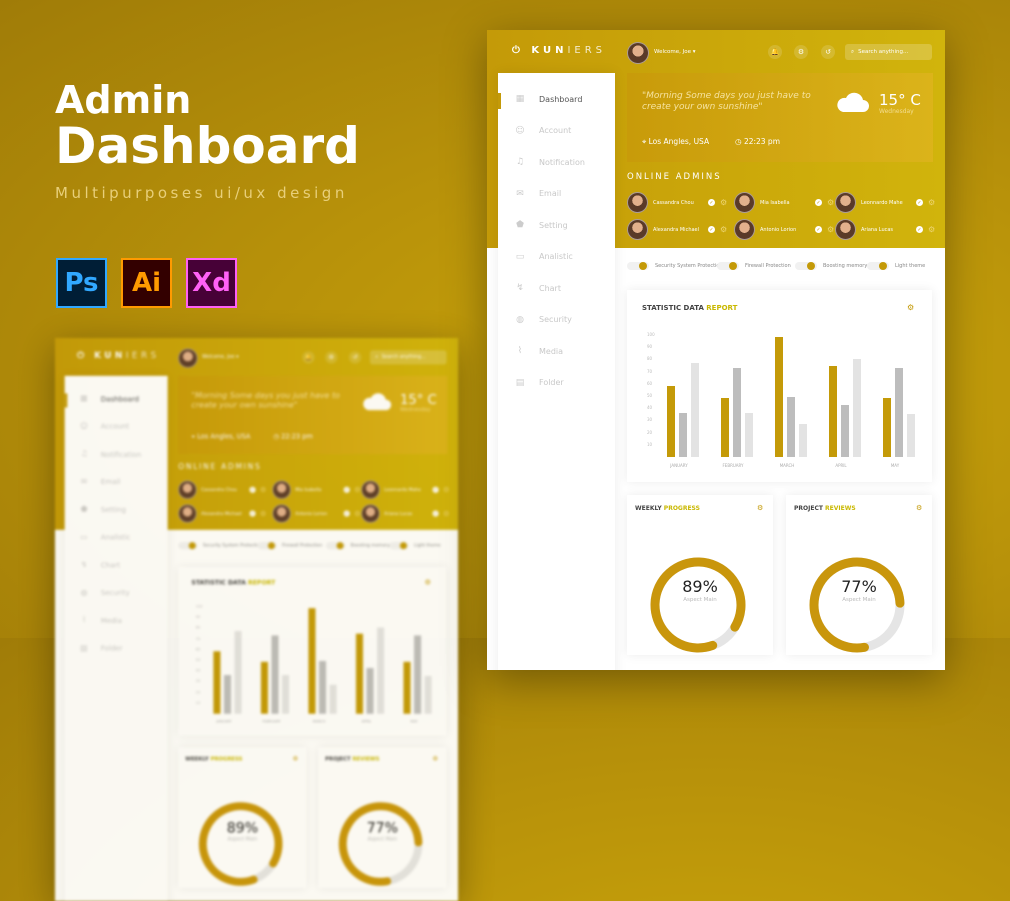 Image resolution: width=1010 pixels, height=901 pixels. Describe the element at coordinates (110, 565) in the screenshot. I see `sidebar-item-label: Chart` at that location.